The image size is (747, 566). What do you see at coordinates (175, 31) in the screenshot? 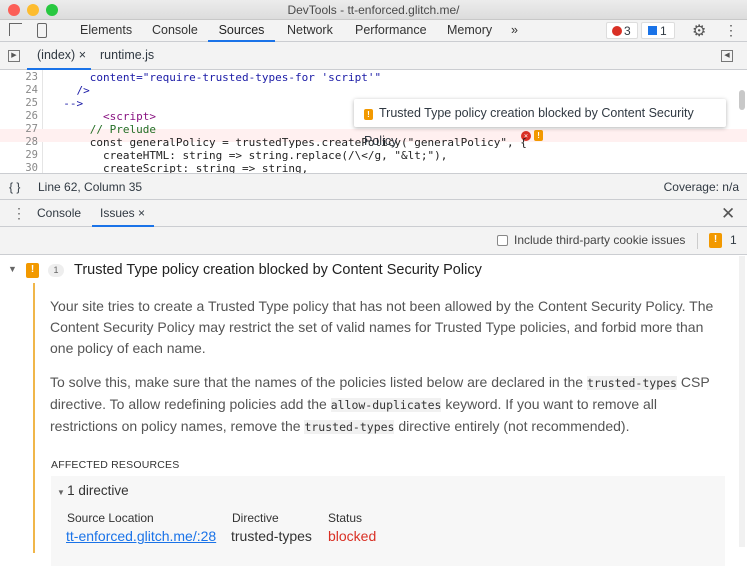
I see `tab-console: Console` at bounding box center [175, 31].